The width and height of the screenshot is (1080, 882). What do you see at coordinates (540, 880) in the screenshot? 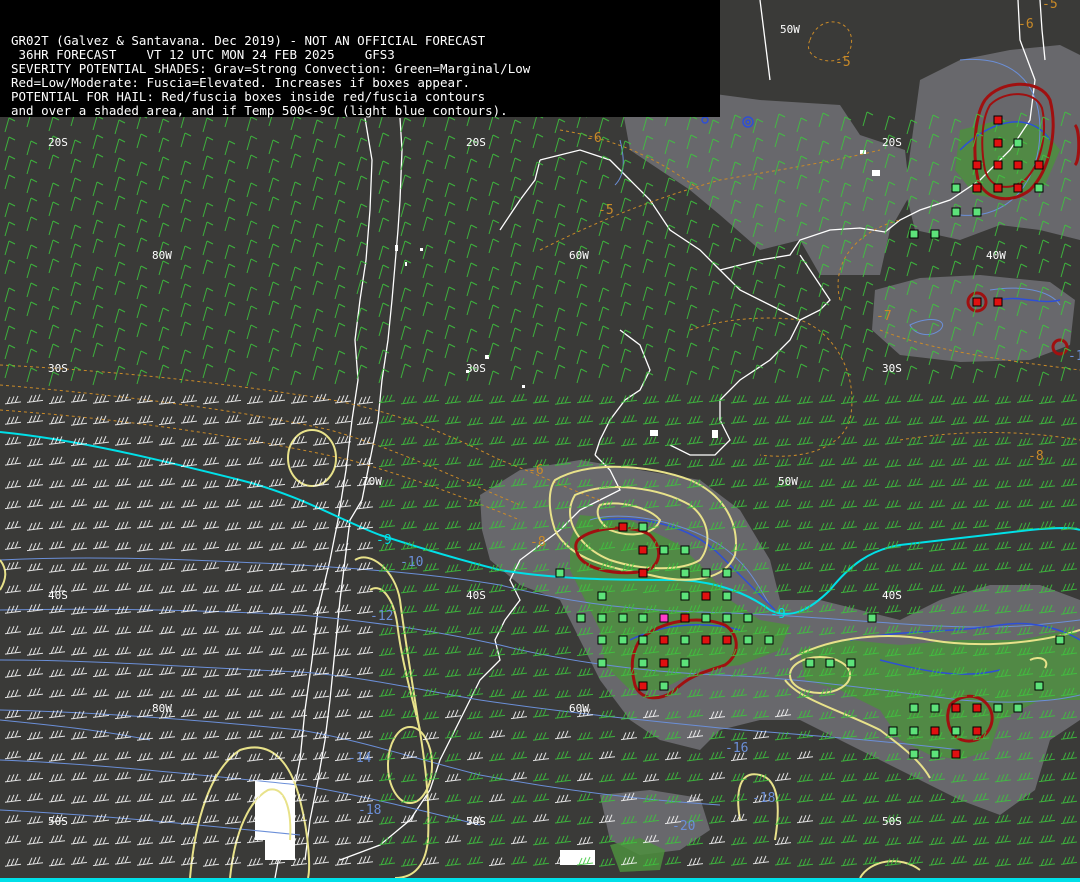
I see `bottom-border` at bounding box center [540, 880].